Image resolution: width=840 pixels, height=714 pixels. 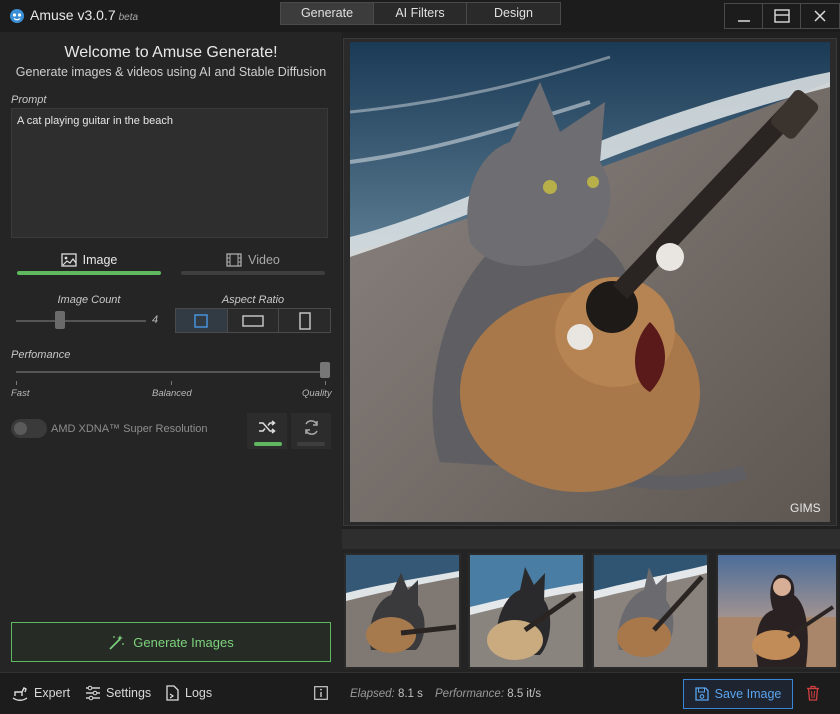 What do you see at coordinates (513, 13) in the screenshot?
I see `tab-design: Design` at bounding box center [513, 13].